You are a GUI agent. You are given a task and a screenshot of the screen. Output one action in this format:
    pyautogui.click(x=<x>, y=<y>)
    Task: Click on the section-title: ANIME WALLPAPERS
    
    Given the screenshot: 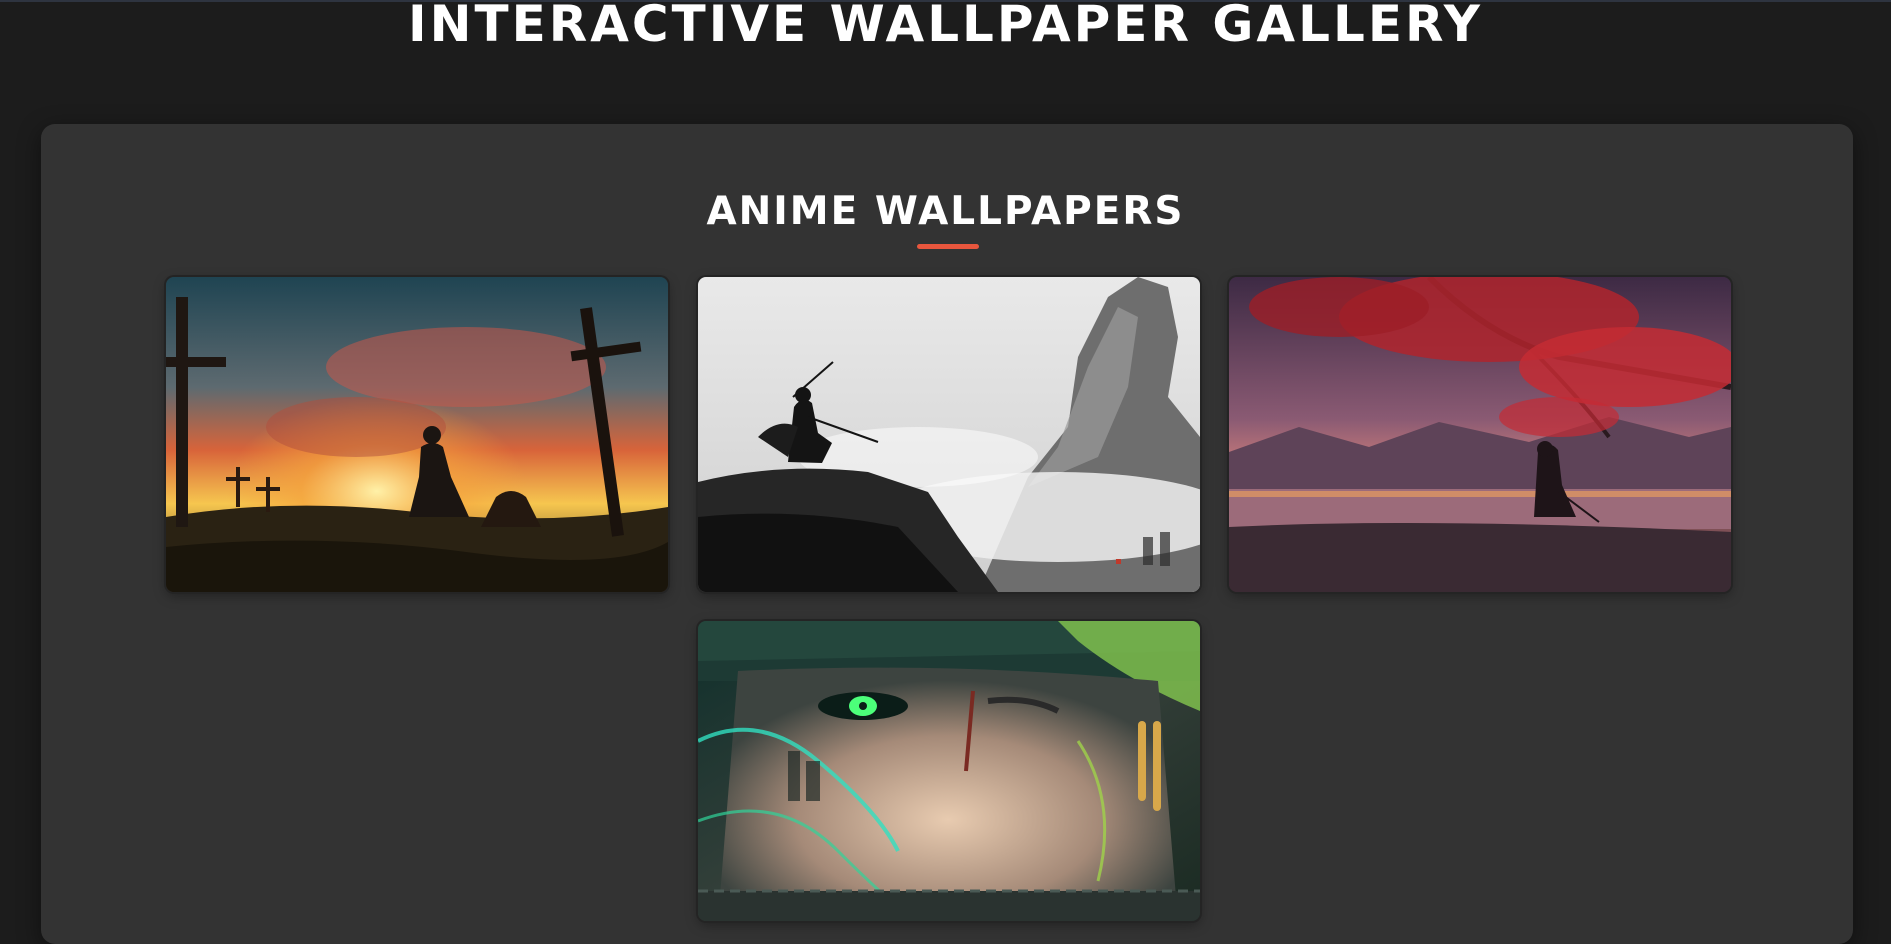 What is the action you would take?
    pyautogui.click(x=945, y=211)
    